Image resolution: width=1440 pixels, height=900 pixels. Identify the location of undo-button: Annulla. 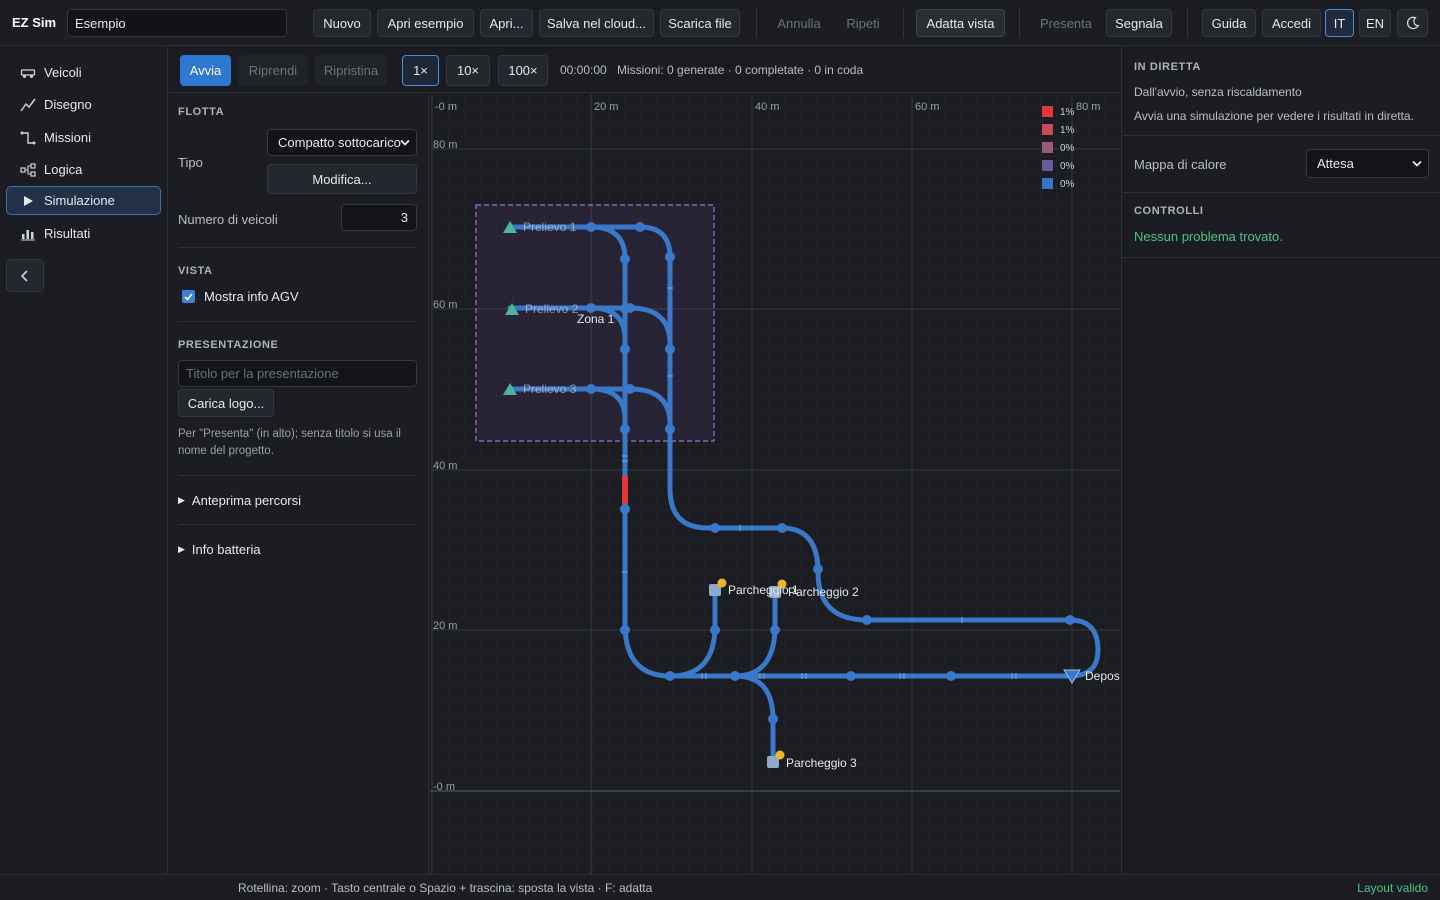
(799, 23).